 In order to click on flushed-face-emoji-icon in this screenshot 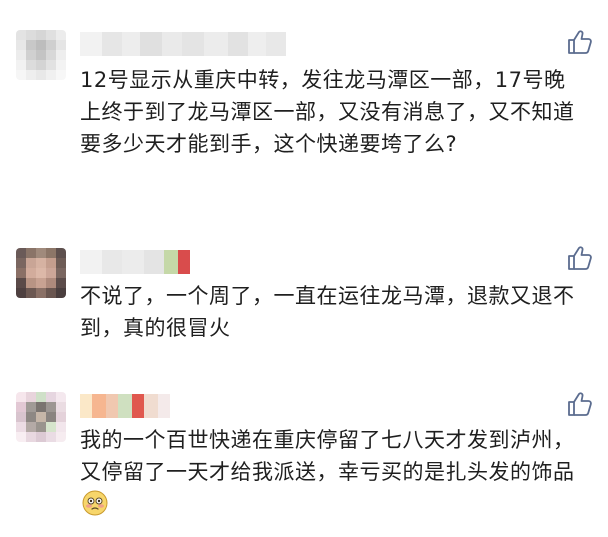, I will do `click(95, 503)`.